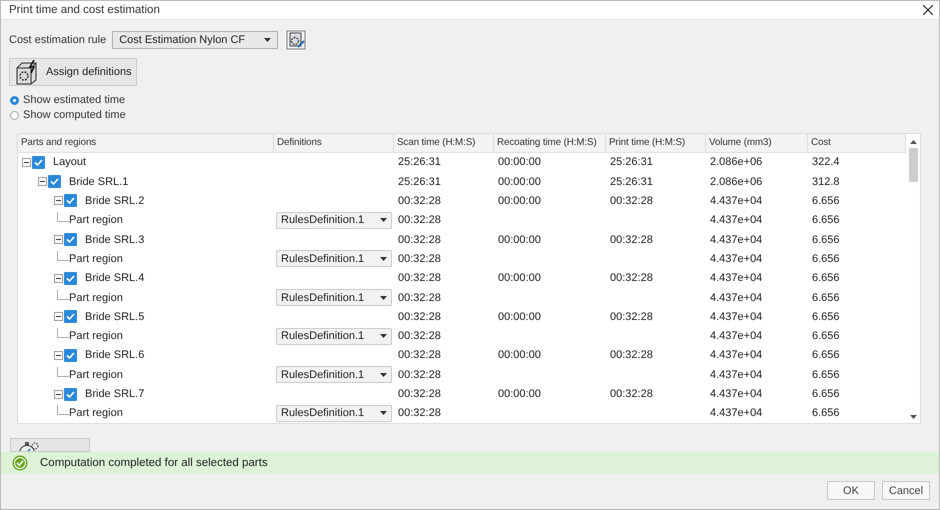  Describe the element at coordinates (84, 10) in the screenshot. I see `window-title: Print time and cost estimation` at that location.